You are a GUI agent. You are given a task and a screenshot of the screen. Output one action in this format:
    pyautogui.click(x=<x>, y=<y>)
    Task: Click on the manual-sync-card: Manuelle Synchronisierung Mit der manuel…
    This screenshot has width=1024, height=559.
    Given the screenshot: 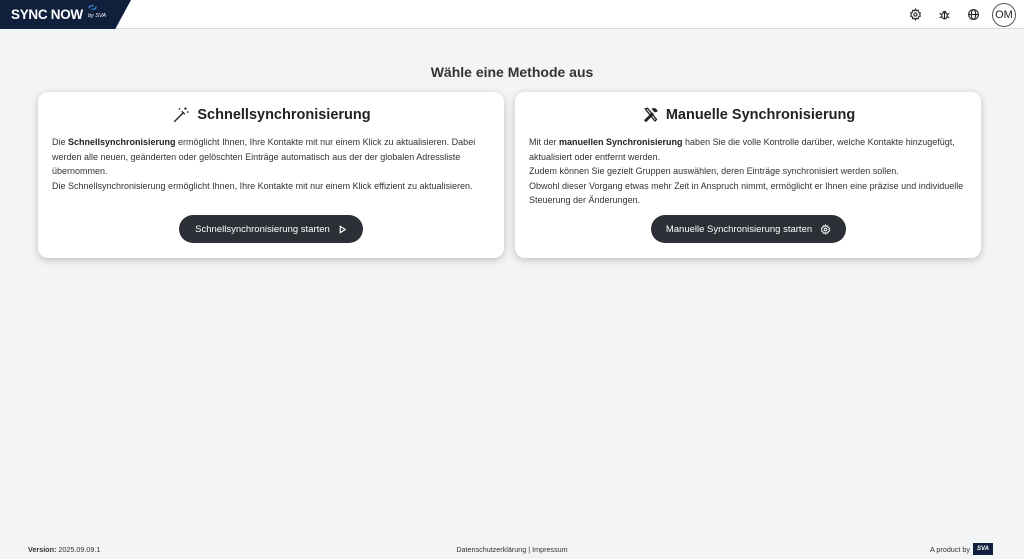 What is the action you would take?
    pyautogui.click(x=748, y=175)
    